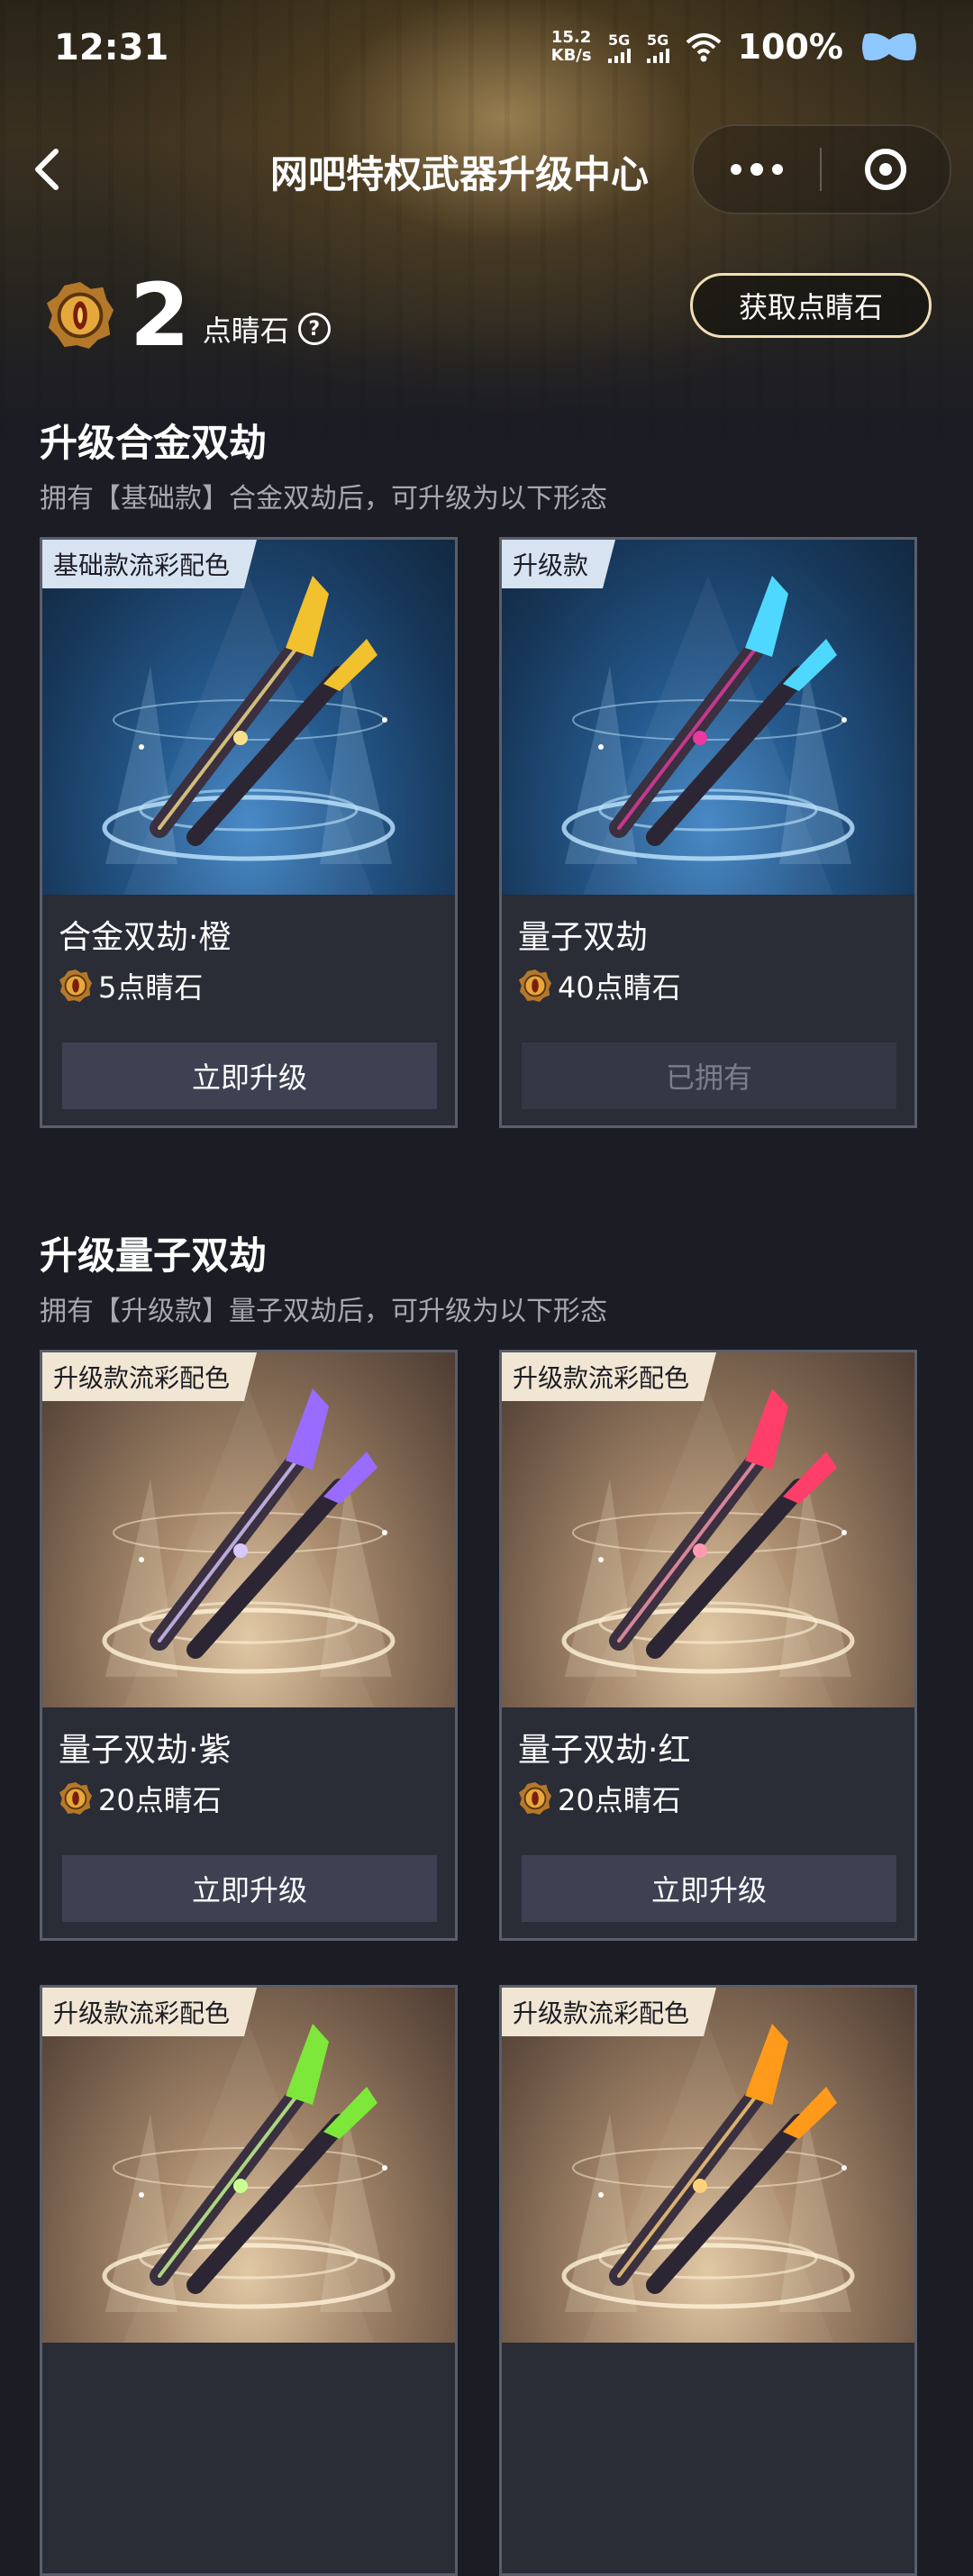 Image resolution: width=973 pixels, height=2576 pixels. I want to click on status-bar: 12:31 15.2 KB/s 5G 5G 100%, so click(486, 49).